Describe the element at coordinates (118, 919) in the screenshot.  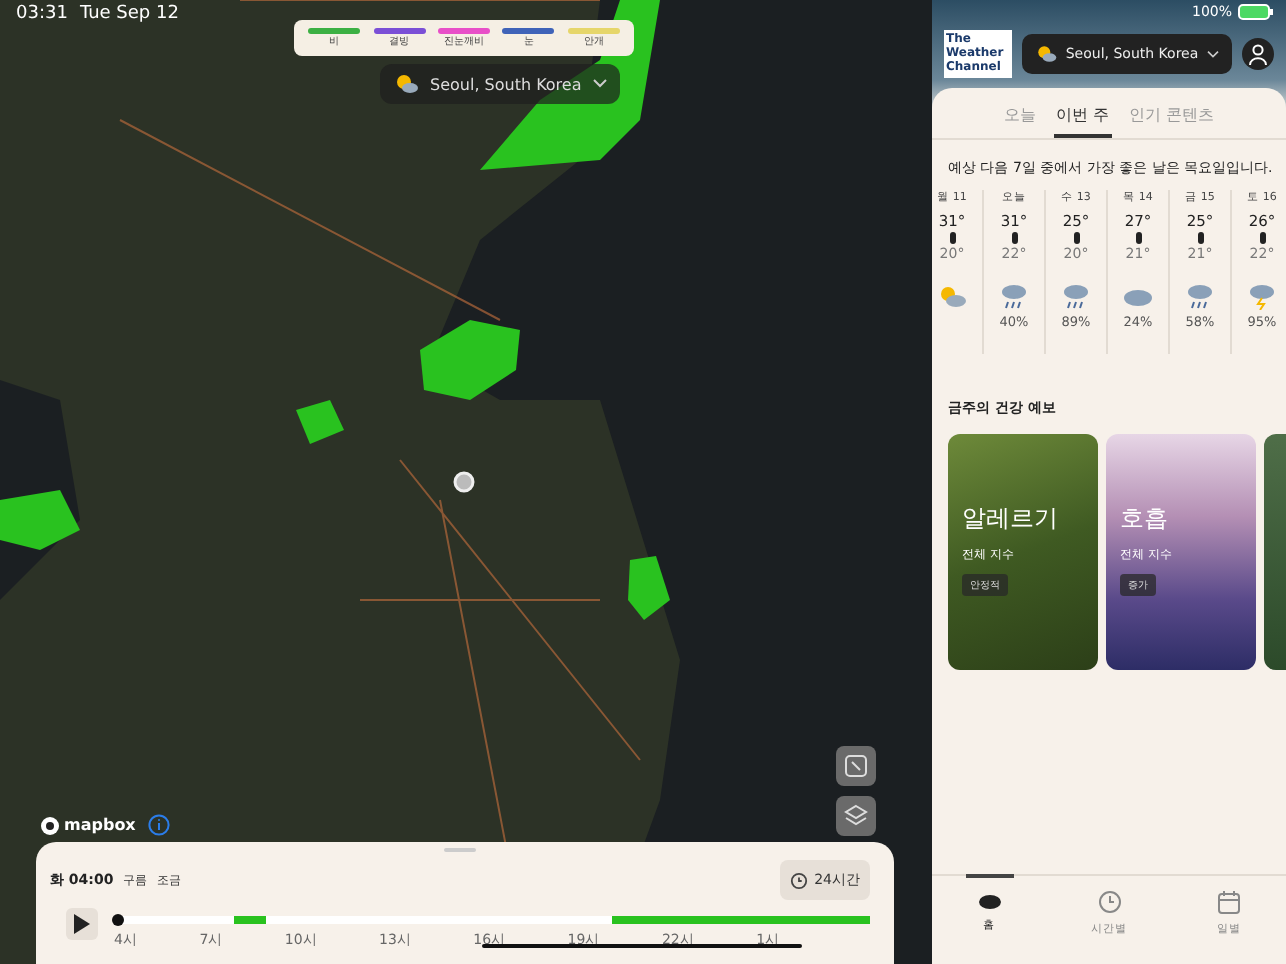
I see `timeline-handle` at that location.